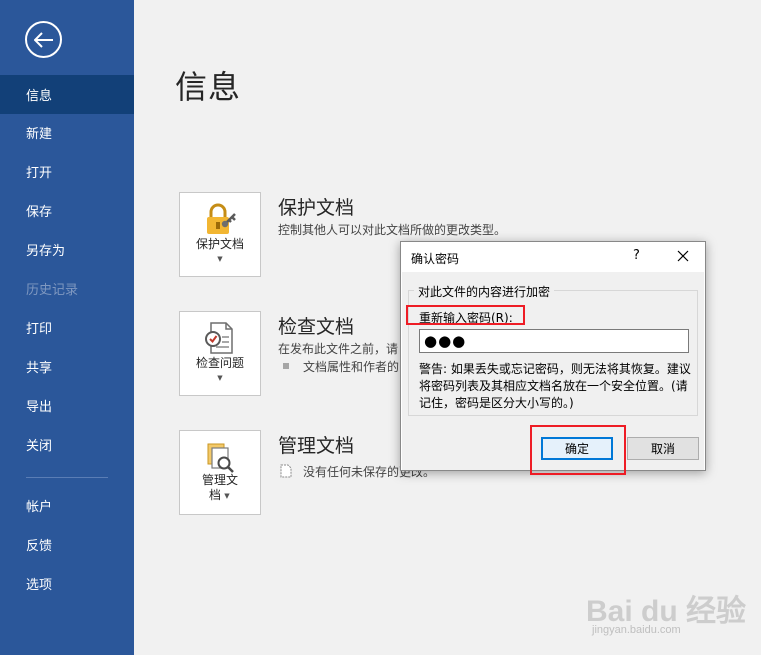 This screenshot has height=655, width=761. I want to click on protect-document-title: 保护文档, so click(316, 208).